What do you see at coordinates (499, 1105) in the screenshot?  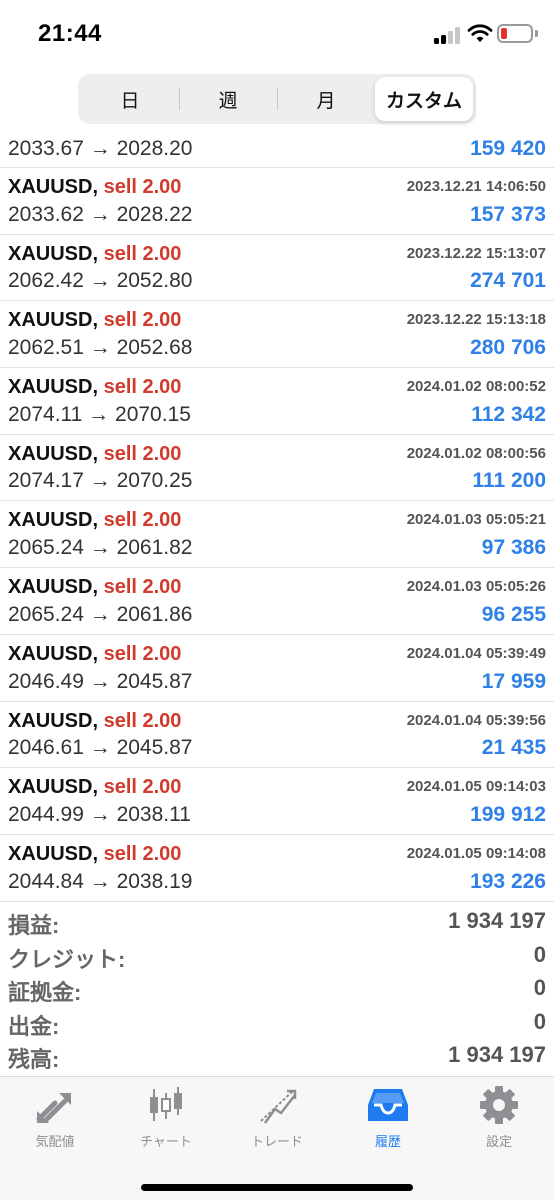 I see `gear-icon` at bounding box center [499, 1105].